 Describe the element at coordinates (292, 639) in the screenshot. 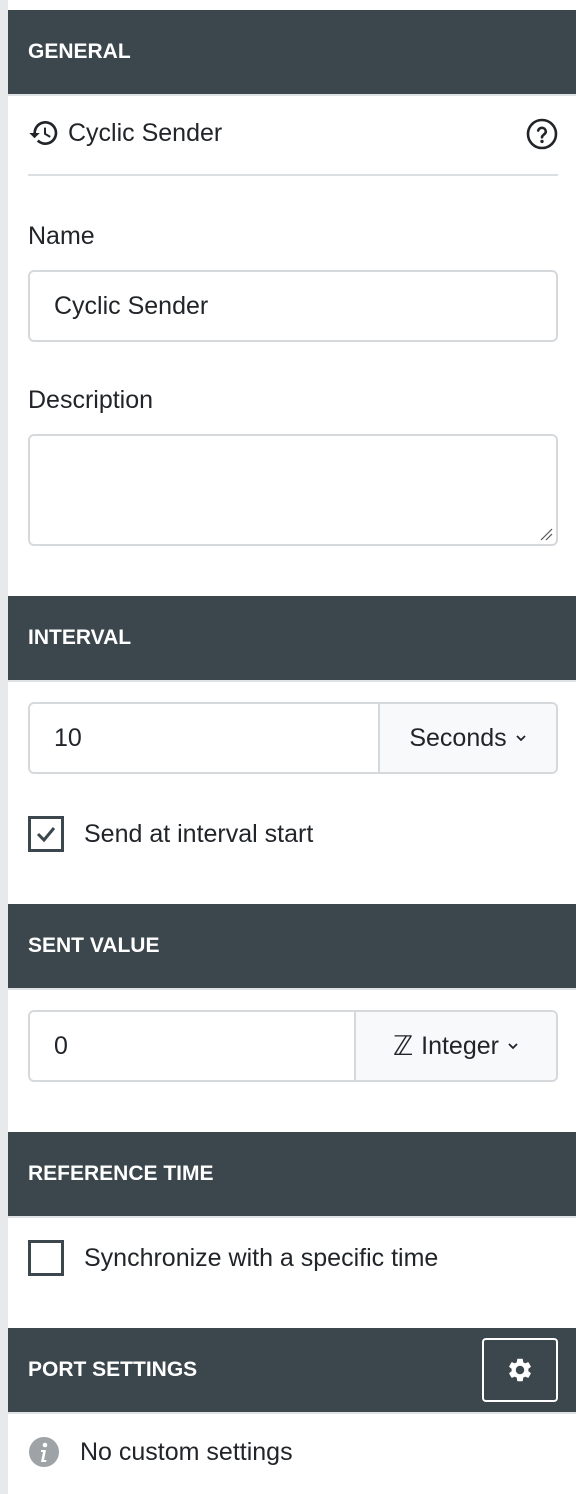

I see `section-header-interval: INTERVAL` at that location.